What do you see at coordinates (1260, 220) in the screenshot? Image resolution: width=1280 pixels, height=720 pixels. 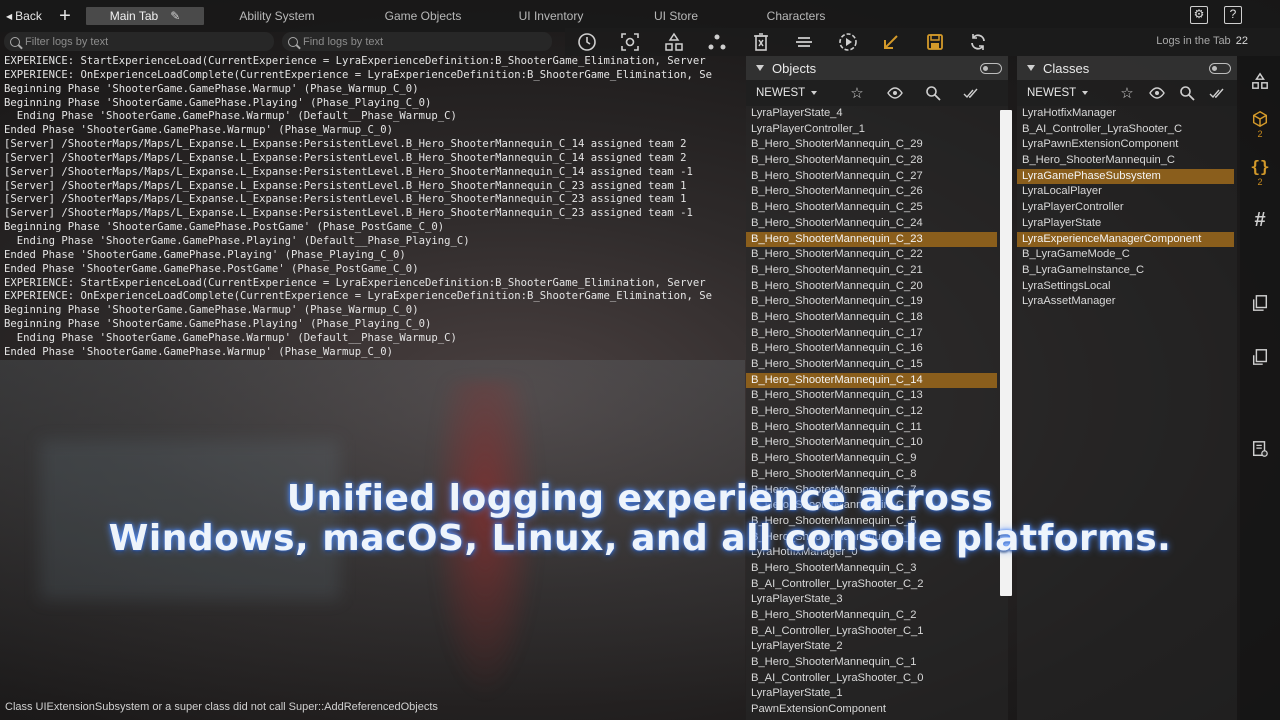 I see `hash-icon: #` at bounding box center [1260, 220].